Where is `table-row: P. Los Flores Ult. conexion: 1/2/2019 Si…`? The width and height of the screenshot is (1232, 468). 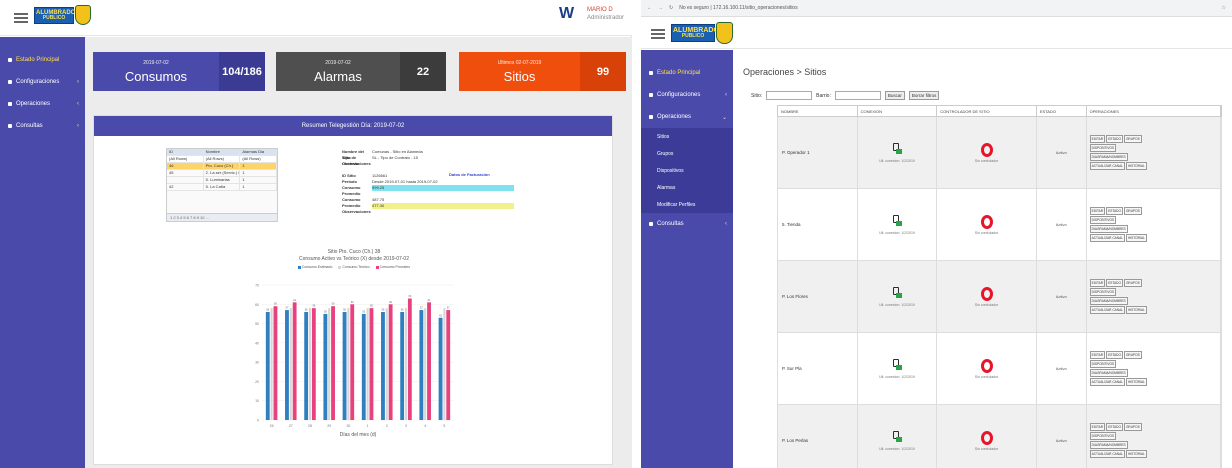
table-row: P. Los Flores Ult. conexion: 1/2/2019 Si… is located at coordinates (999, 297).